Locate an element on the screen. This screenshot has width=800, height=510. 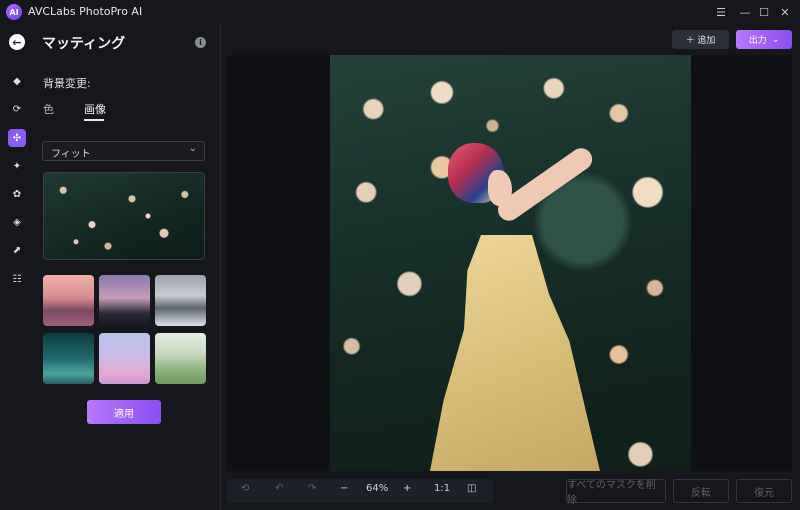
background-thumb-dusk-trees is located at coordinates (124, 300).